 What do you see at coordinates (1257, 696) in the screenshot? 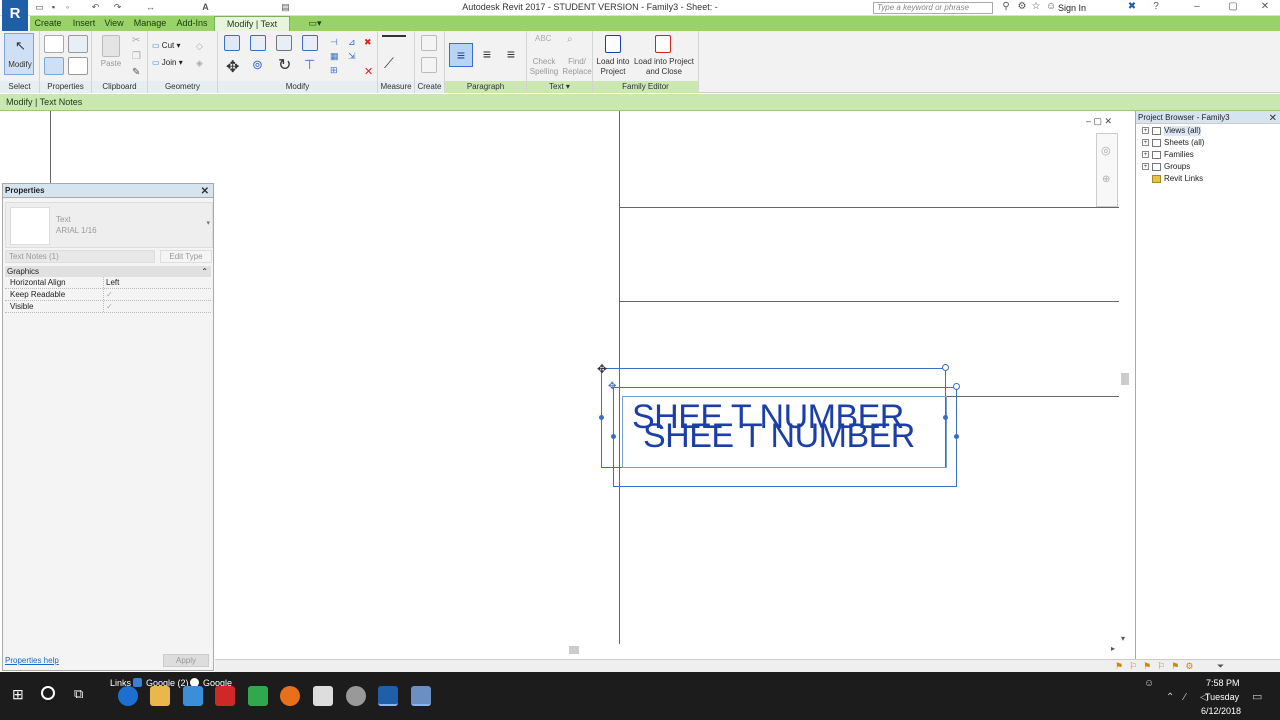
I see `action-center-icon: ▭` at bounding box center [1257, 696].